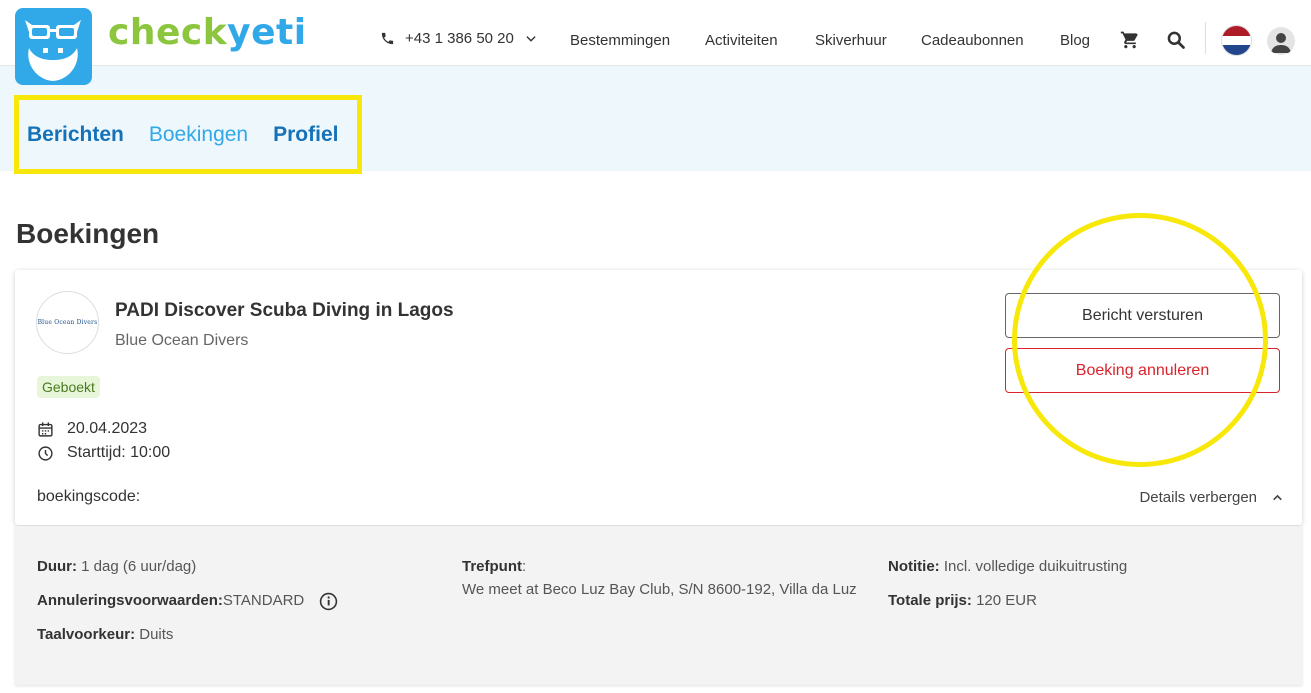  I want to click on calendar-icon, so click(45, 429).